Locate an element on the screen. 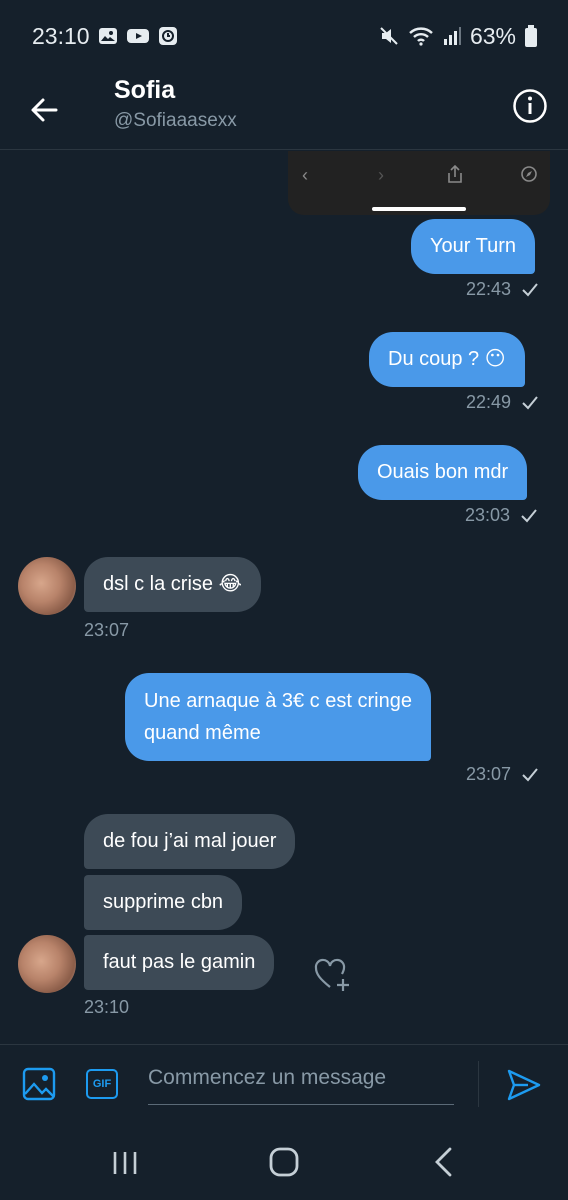 This screenshot has height=1200, width=568. message-bubble: Your Turn is located at coordinates (473, 246).